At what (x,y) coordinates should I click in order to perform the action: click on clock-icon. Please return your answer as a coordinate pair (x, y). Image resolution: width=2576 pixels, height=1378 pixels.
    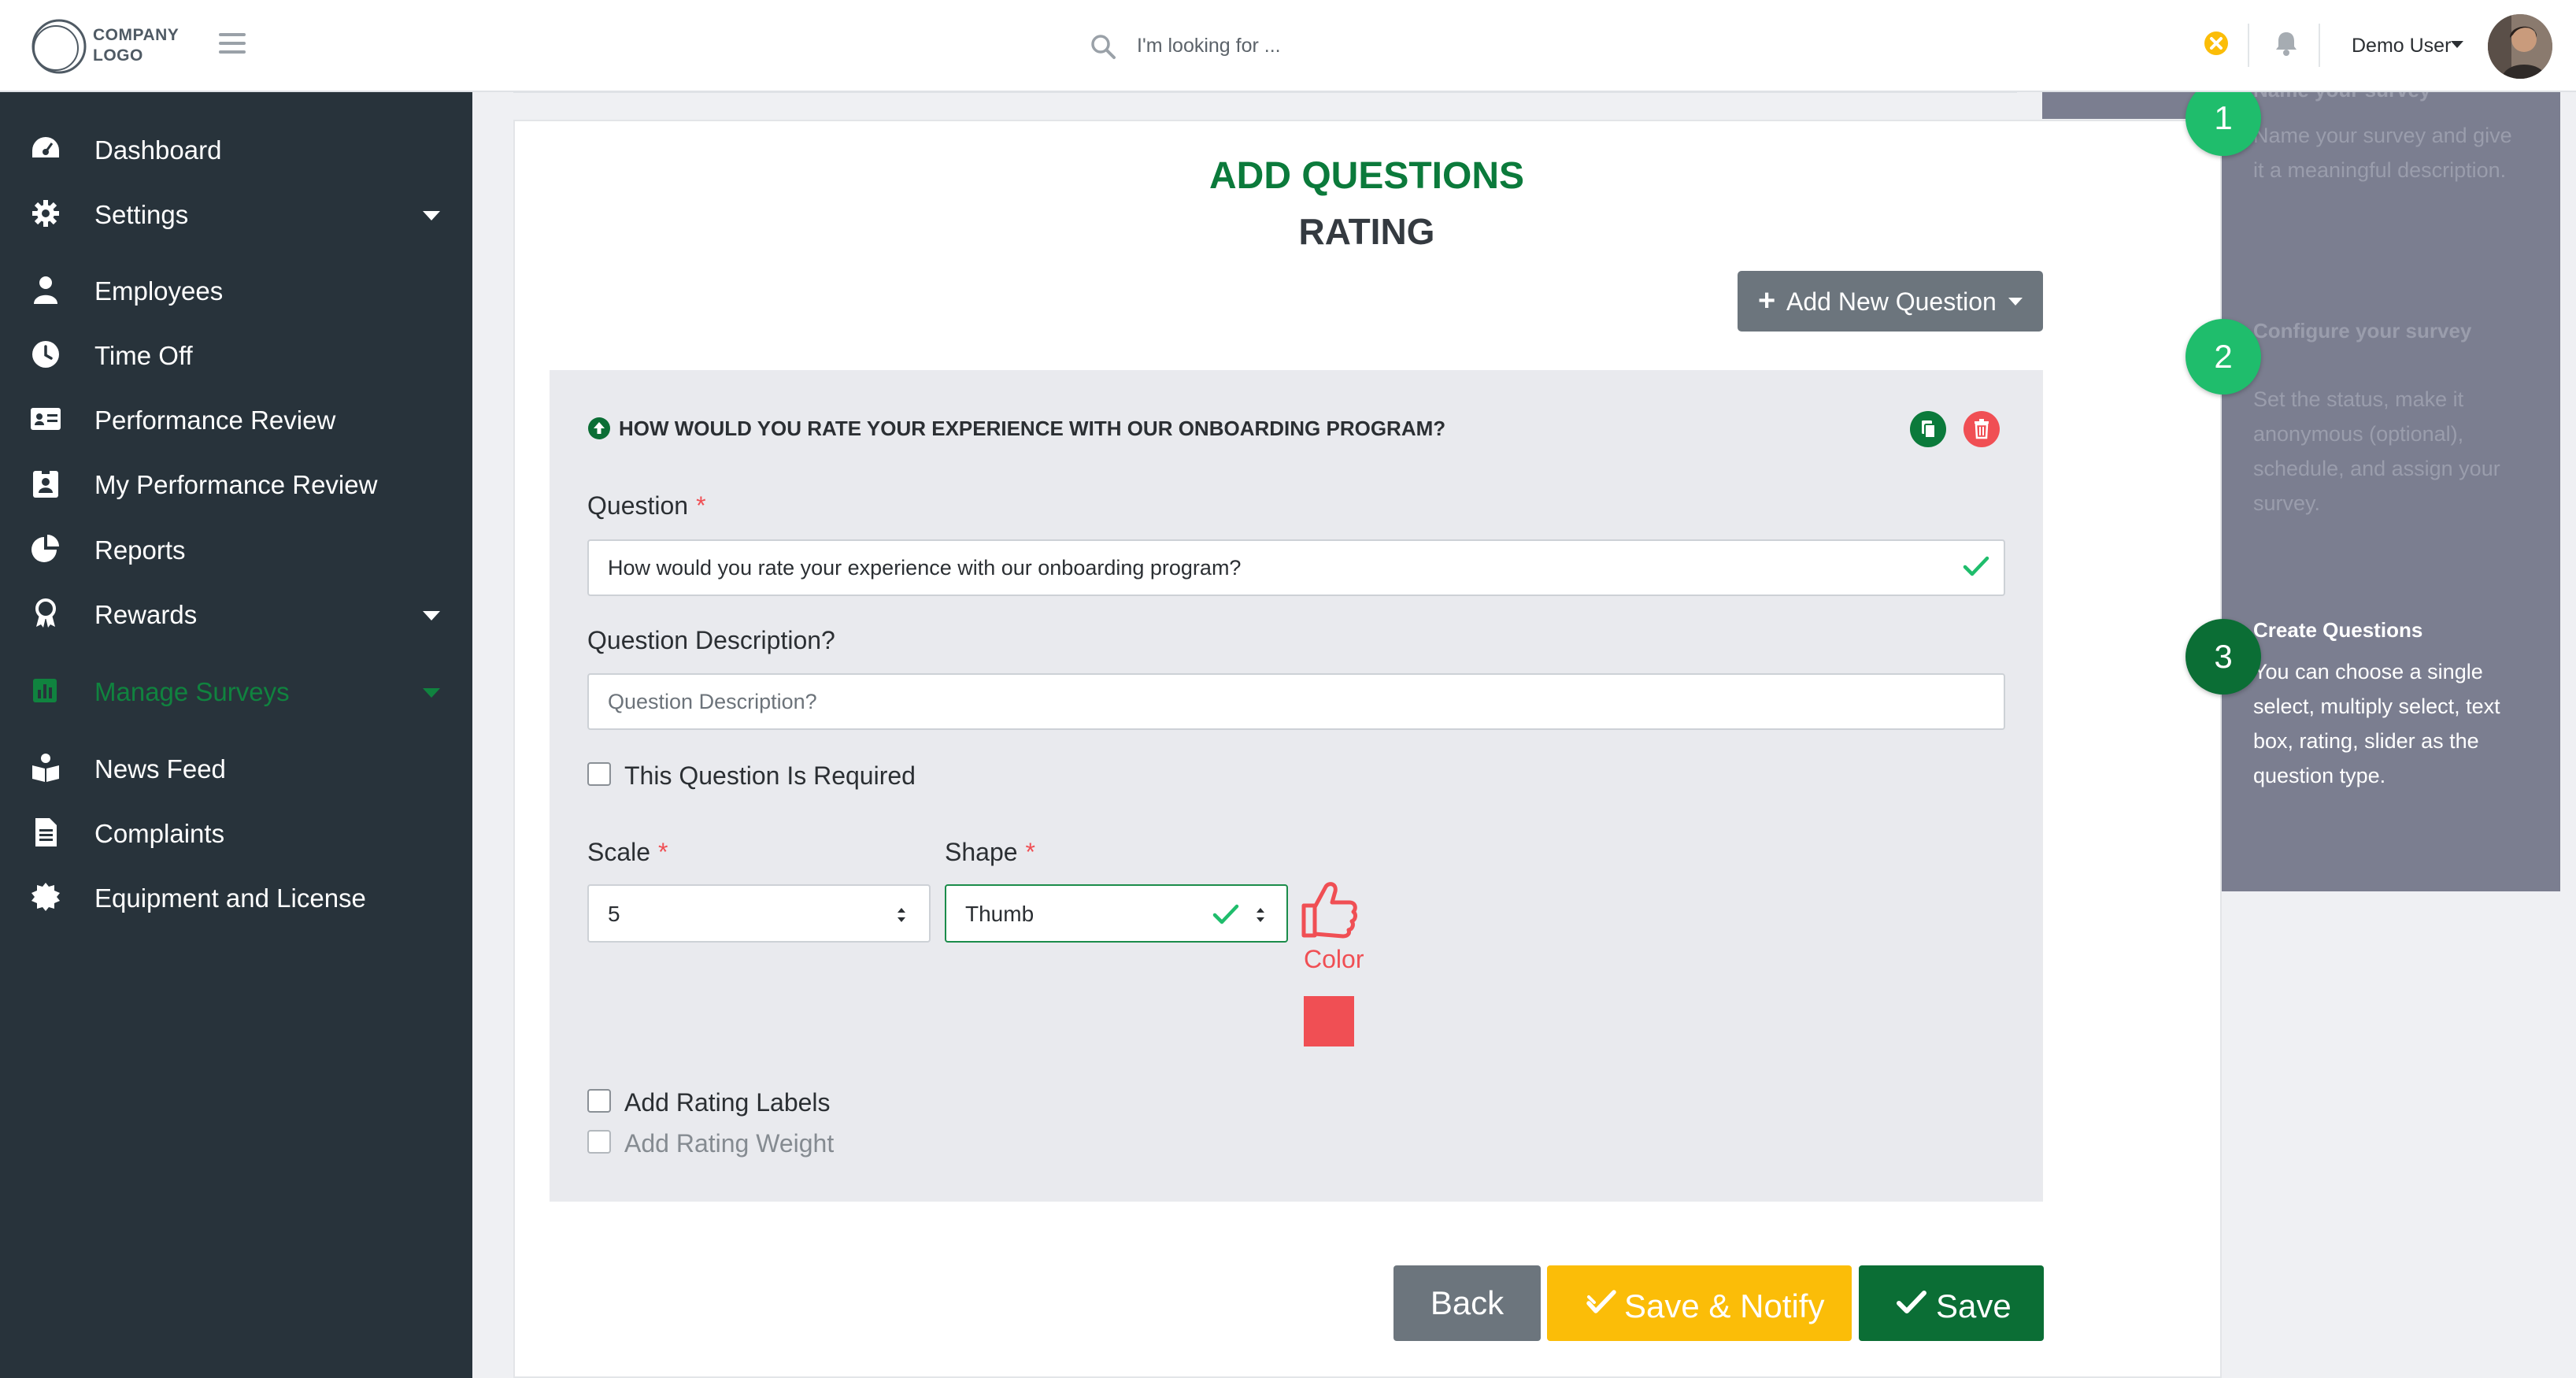
    Looking at the image, I should click on (45, 354).